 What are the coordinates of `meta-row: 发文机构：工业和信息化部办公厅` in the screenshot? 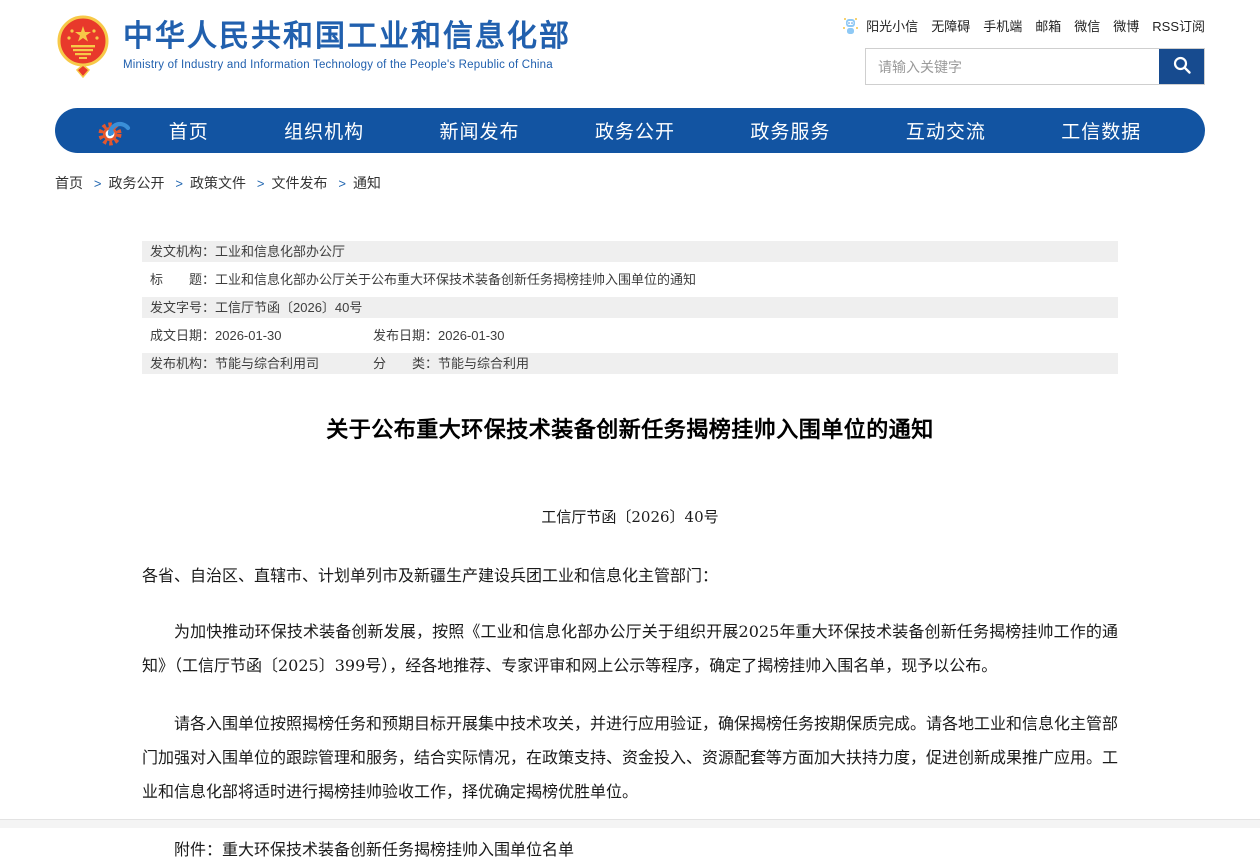 It's located at (630, 251).